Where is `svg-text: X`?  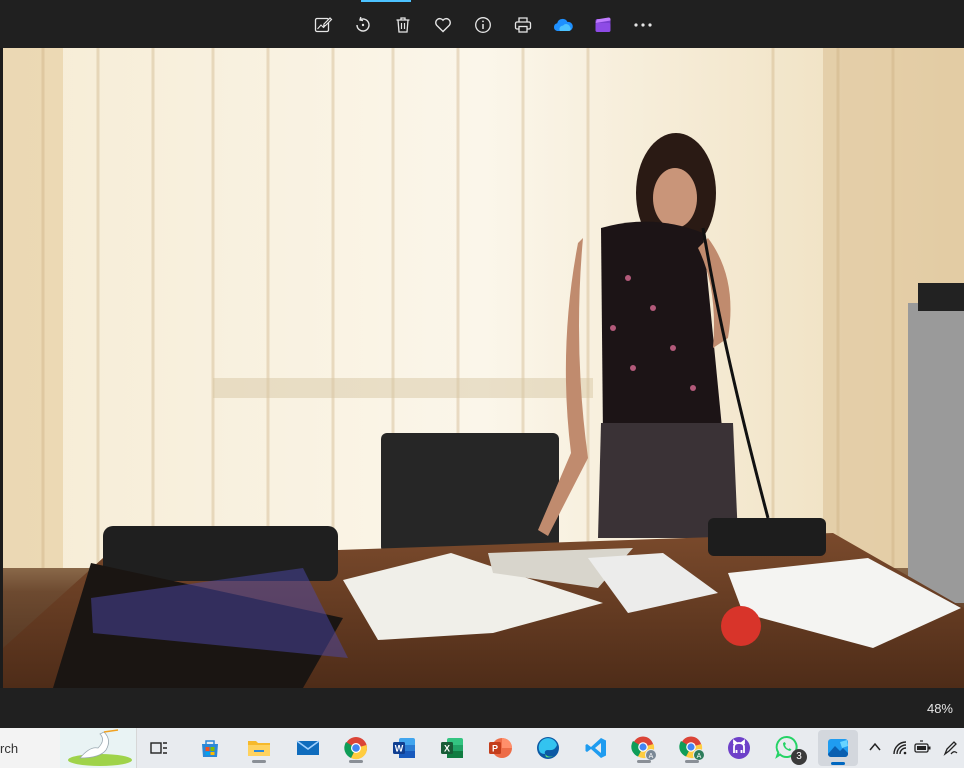
svg-text: X is located at coordinates (447, 749).